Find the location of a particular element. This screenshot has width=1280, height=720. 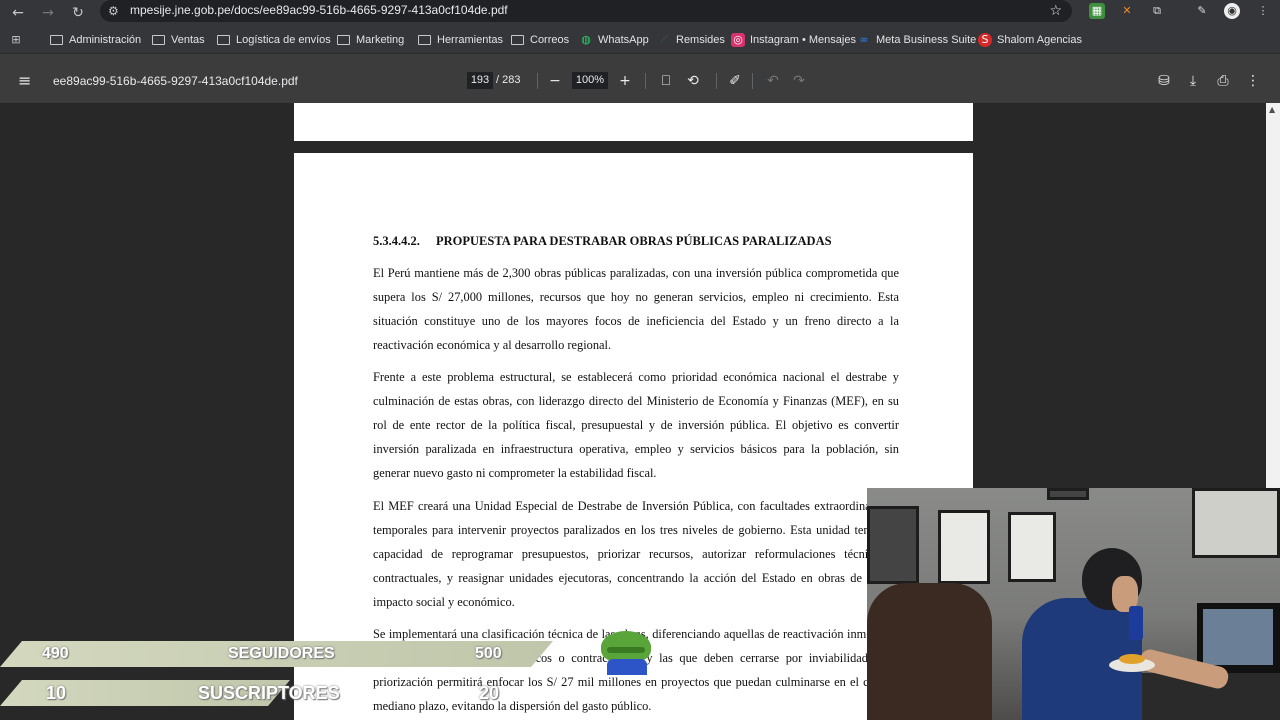

subscribers-current: 10 is located at coordinates (56, 693).